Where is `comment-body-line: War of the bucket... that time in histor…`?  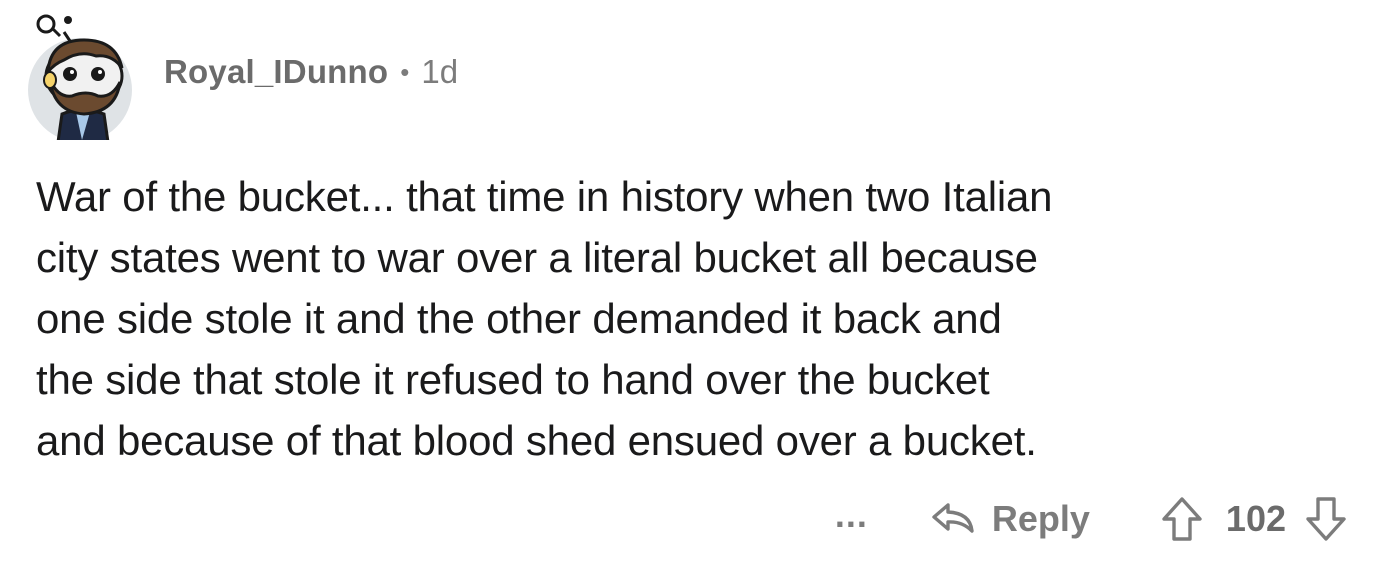
comment-body-line: War of the bucket... that time in histor… is located at coordinates (544, 196).